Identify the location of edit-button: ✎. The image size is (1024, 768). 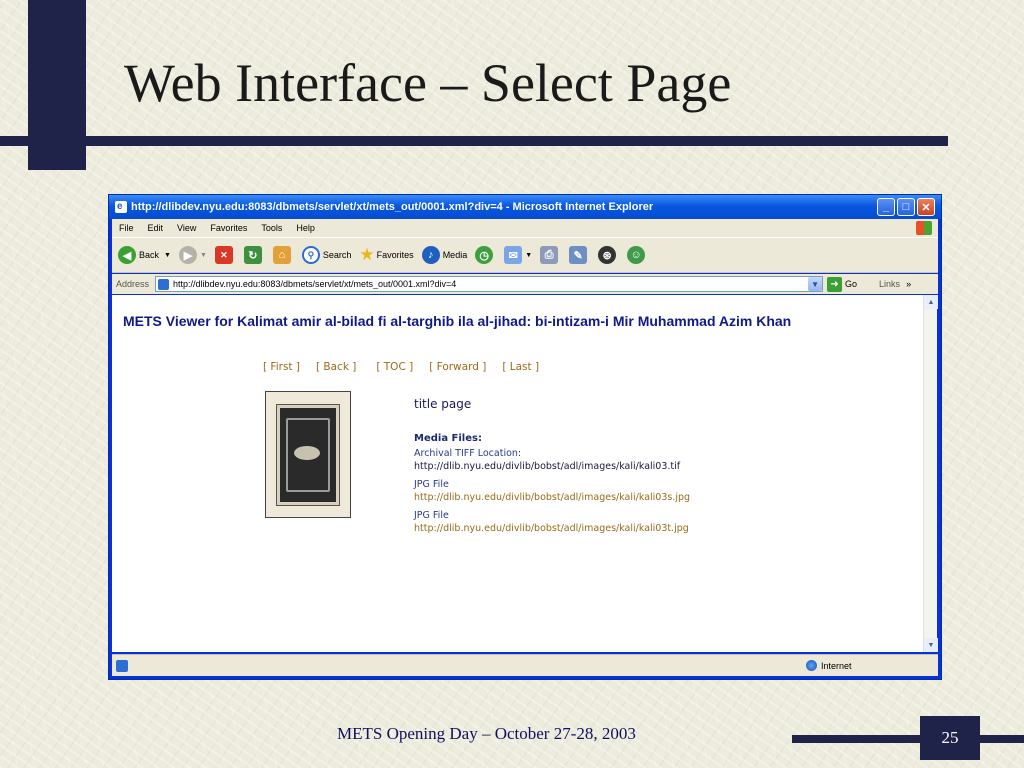
(579, 255).